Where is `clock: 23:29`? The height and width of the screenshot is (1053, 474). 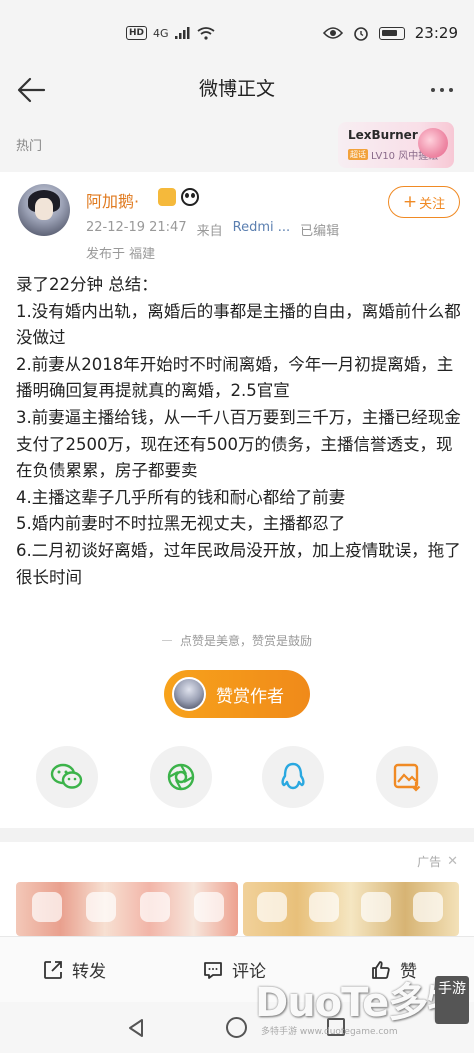 clock: 23:29 is located at coordinates (436, 33).